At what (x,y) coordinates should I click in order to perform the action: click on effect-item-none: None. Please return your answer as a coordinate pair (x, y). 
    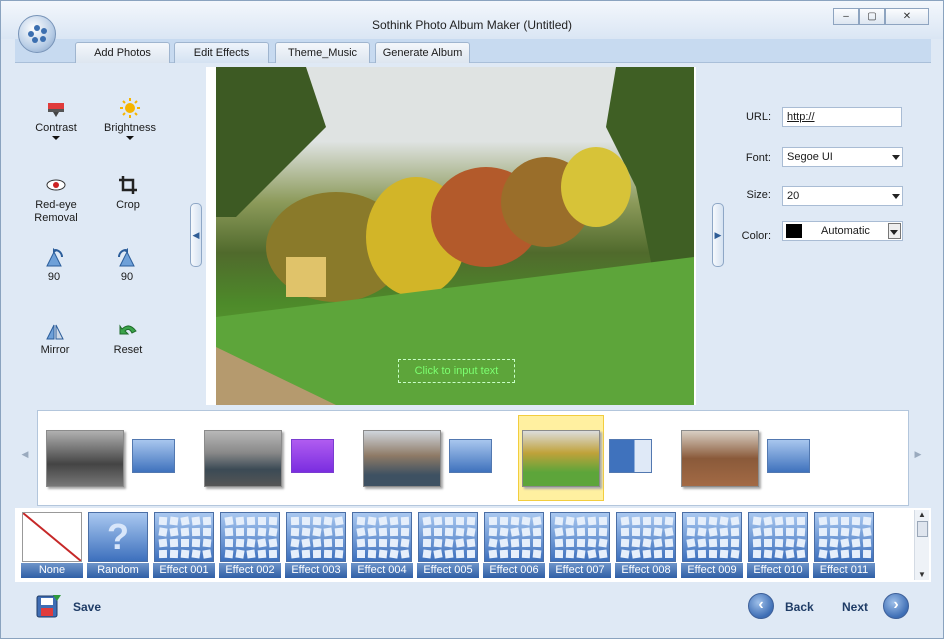
    Looking at the image, I should click on (52, 546).